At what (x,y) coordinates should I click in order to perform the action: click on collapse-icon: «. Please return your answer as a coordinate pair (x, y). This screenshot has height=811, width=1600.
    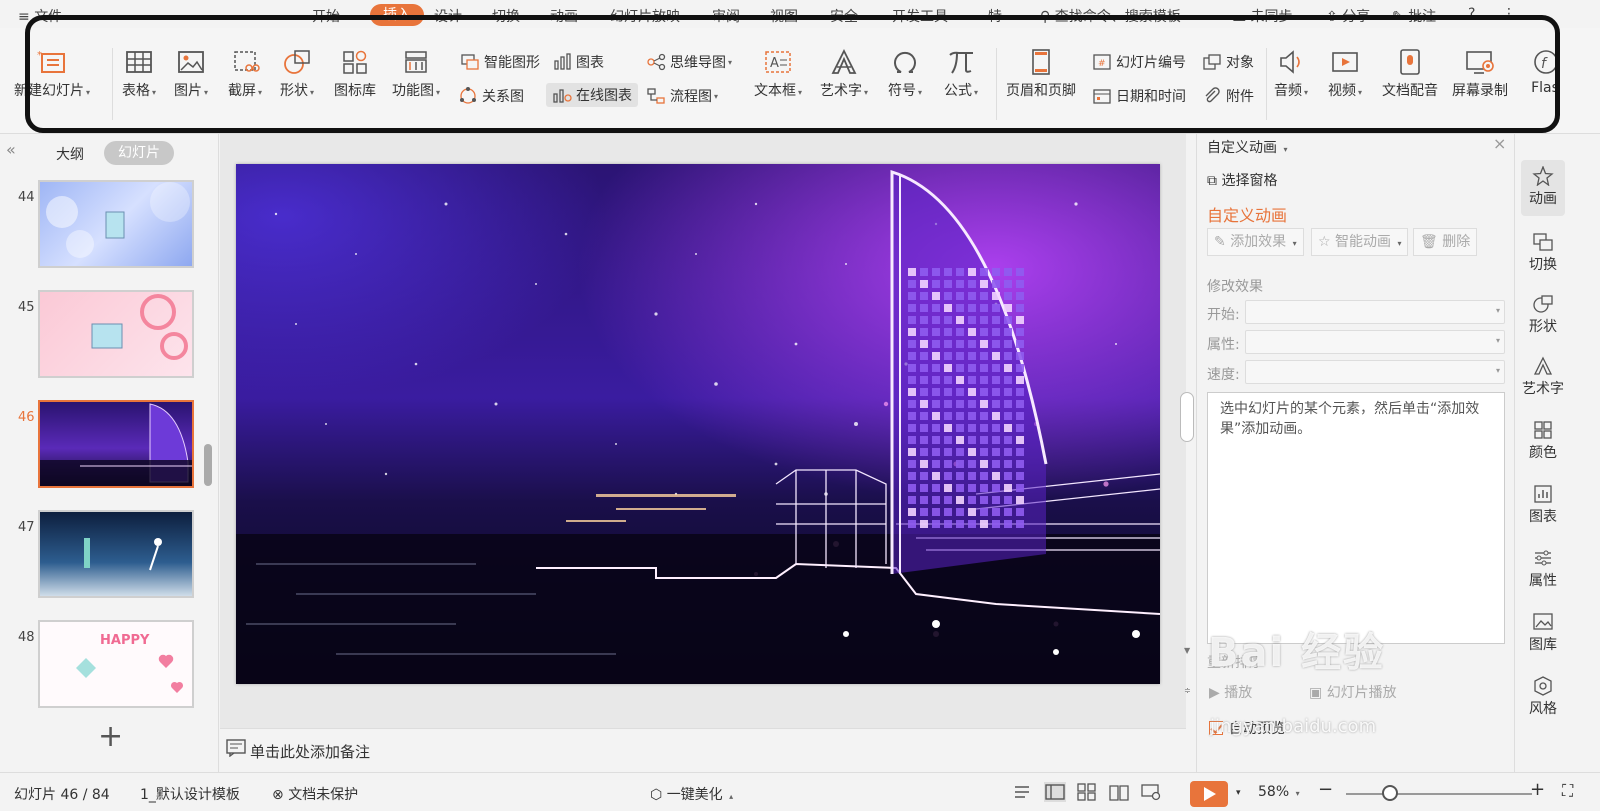
    Looking at the image, I should click on (11, 149).